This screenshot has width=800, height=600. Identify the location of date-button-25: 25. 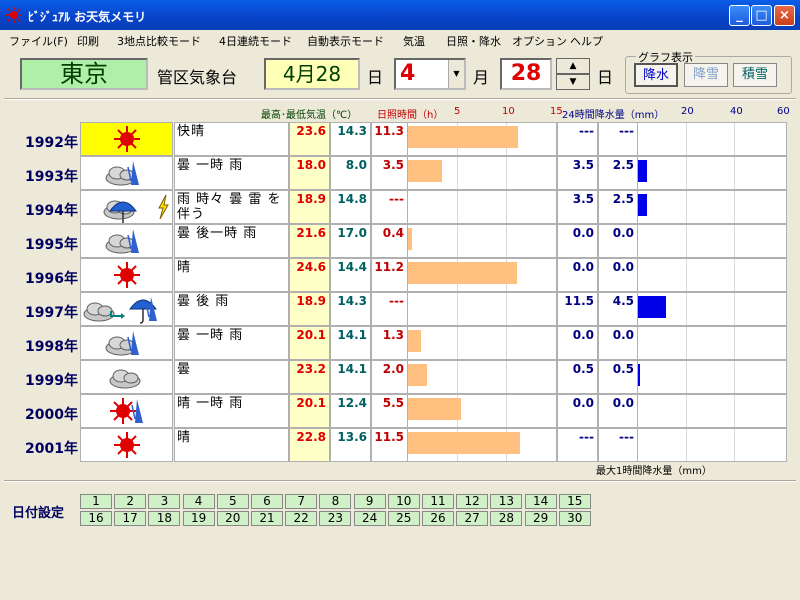
(403, 518).